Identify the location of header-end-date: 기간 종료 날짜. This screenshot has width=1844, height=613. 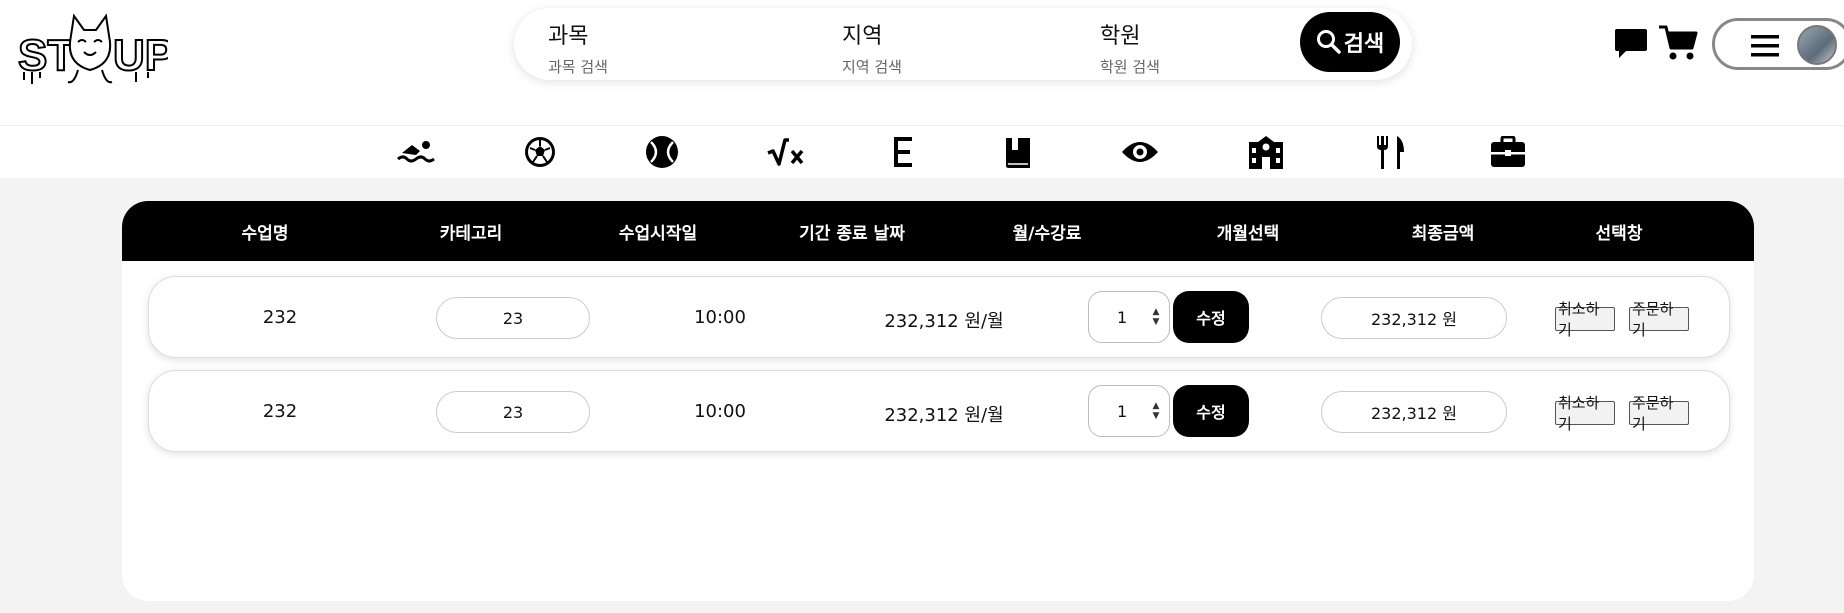
(852, 234).